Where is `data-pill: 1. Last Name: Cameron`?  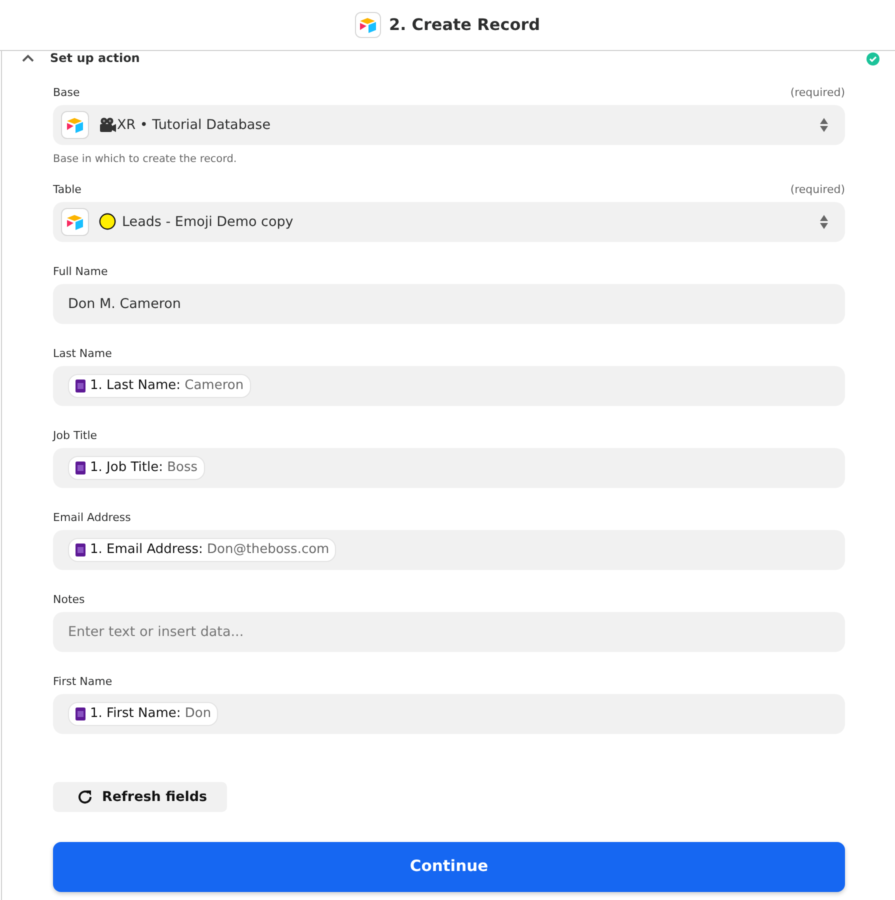 data-pill: 1. Last Name: Cameron is located at coordinates (159, 386).